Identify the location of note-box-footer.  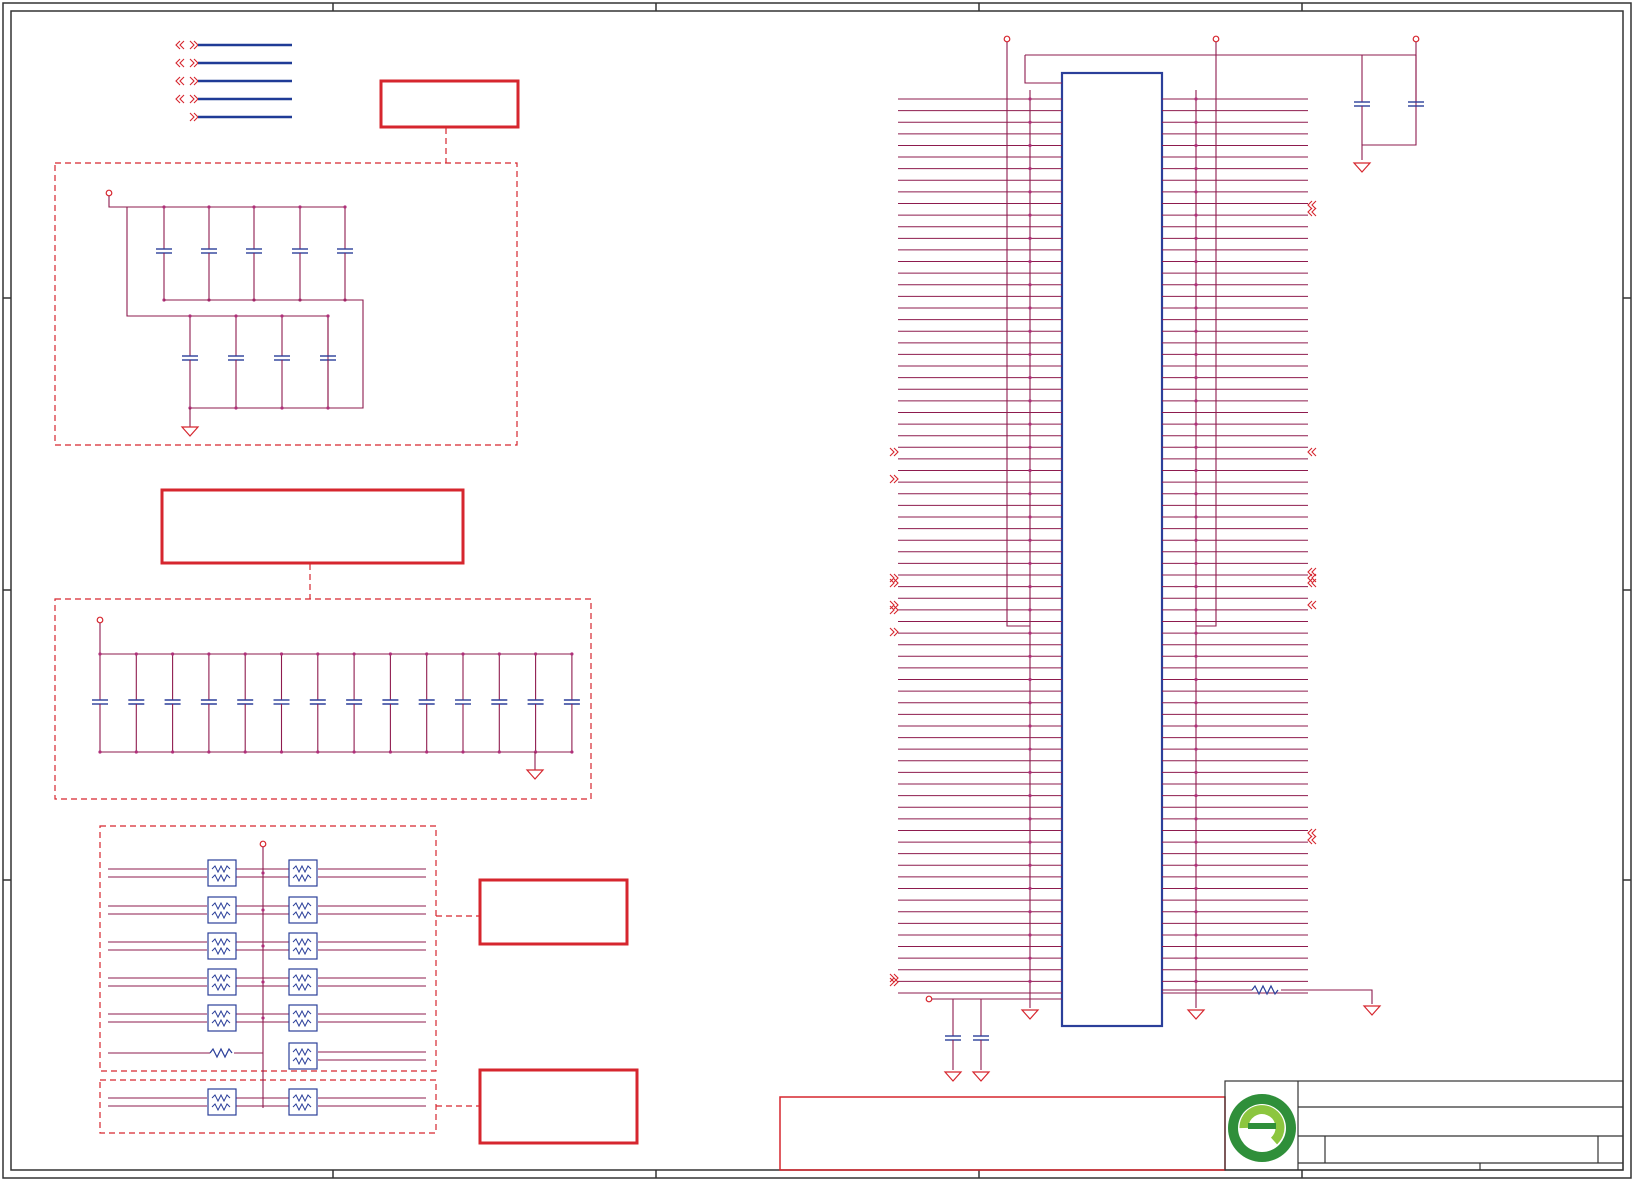
(1002, 1133).